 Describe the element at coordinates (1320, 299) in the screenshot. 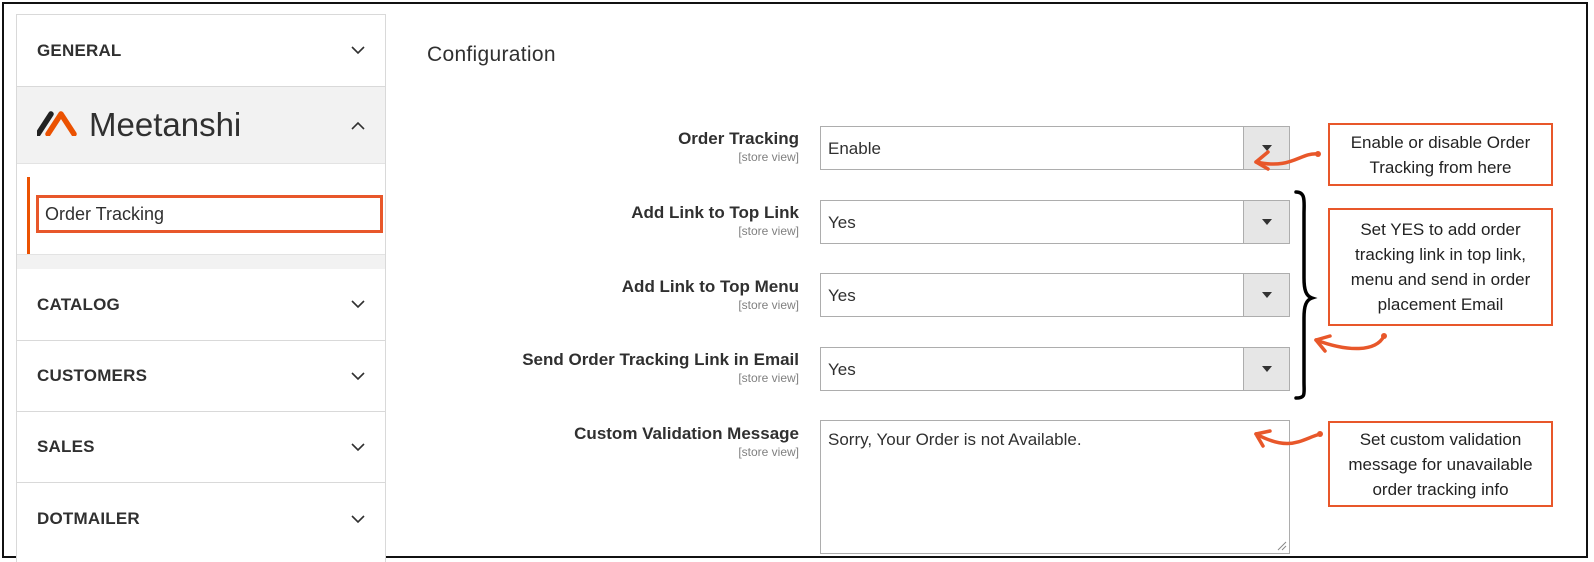

I see `annotation-overlay` at that location.